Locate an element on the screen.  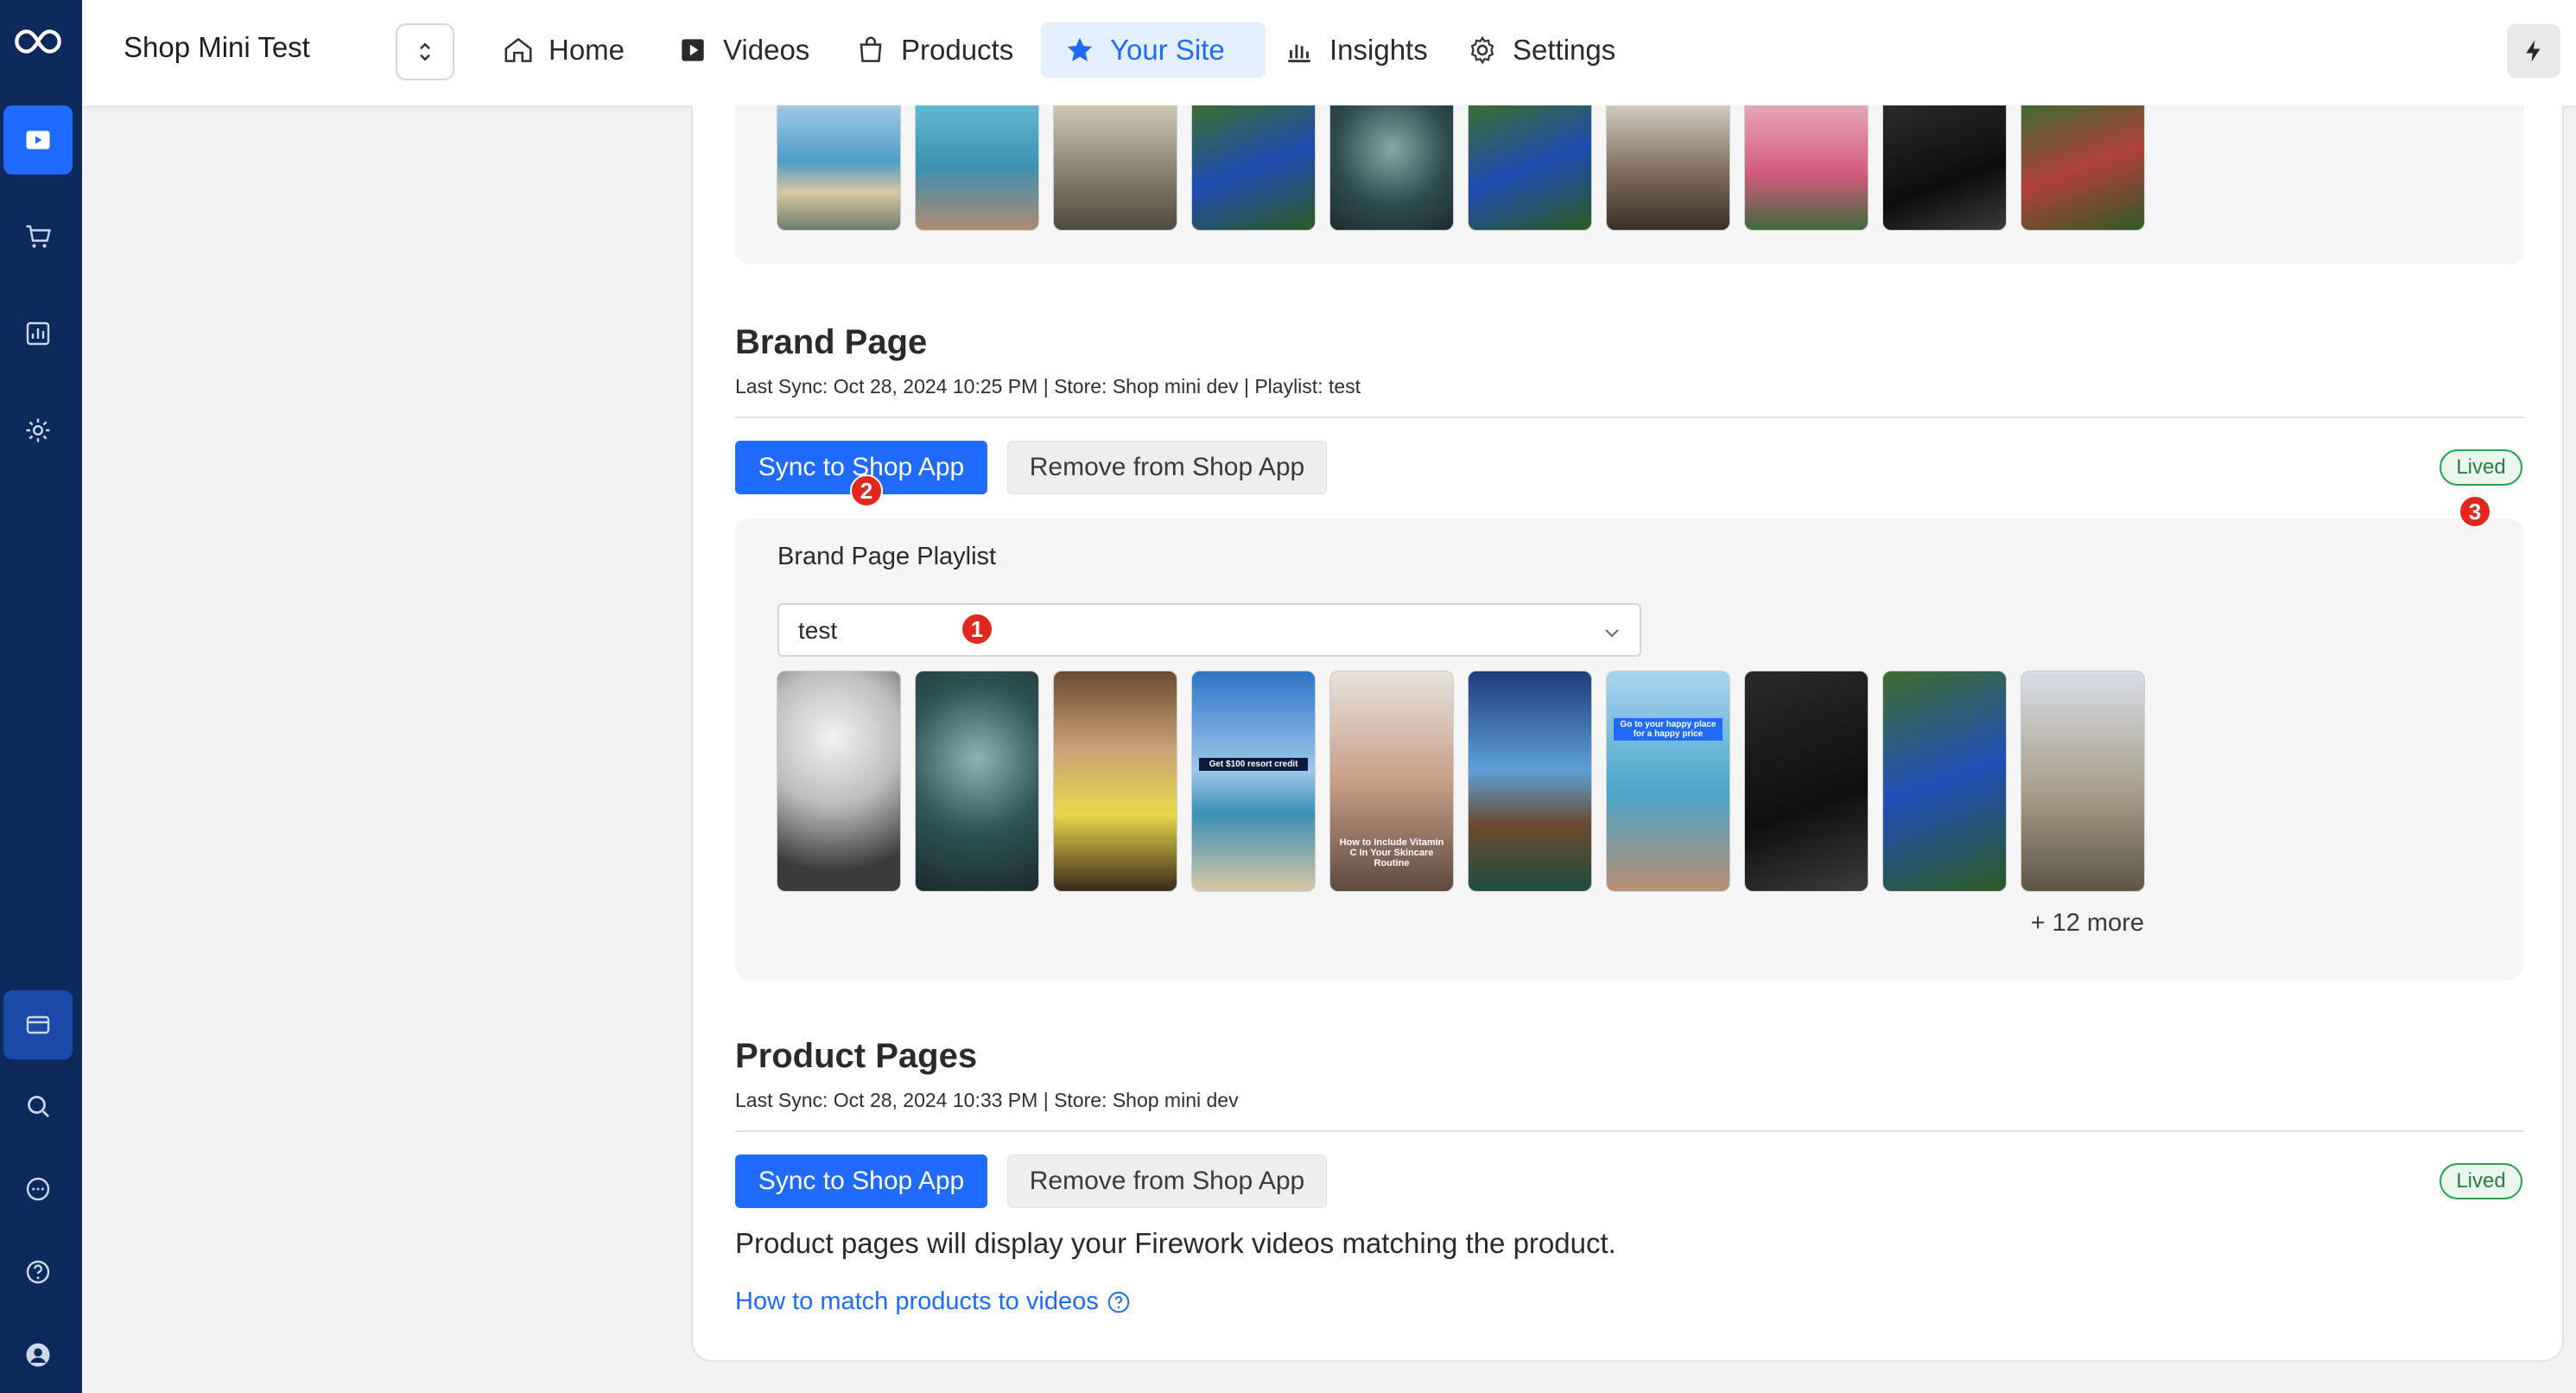
card-icon is located at coordinates (38, 1024).